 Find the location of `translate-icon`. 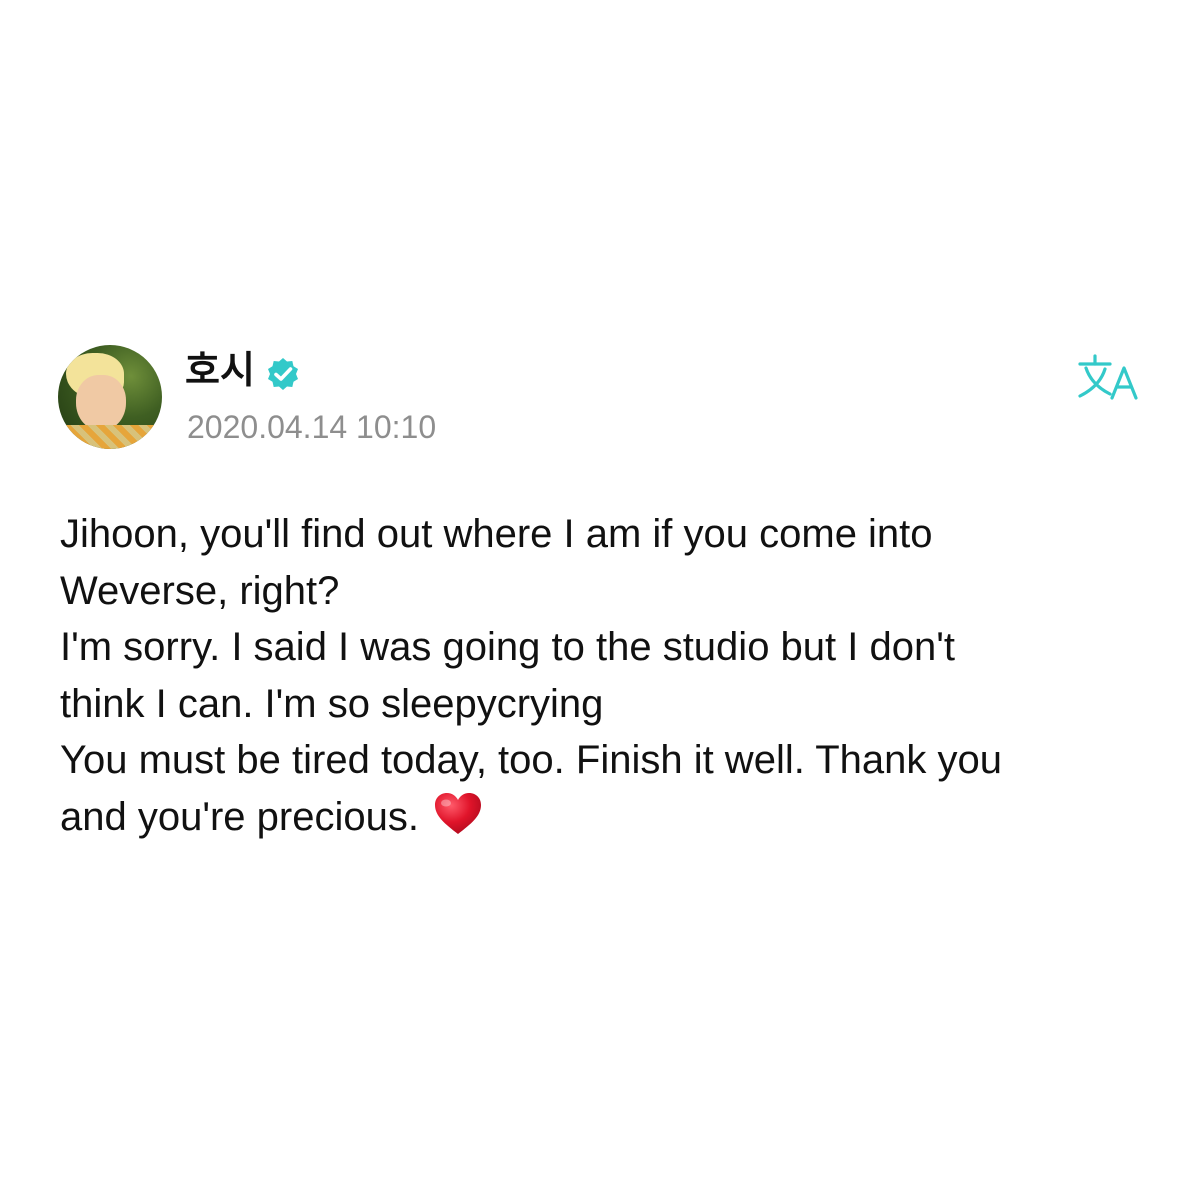

translate-icon is located at coordinates (1110, 377).